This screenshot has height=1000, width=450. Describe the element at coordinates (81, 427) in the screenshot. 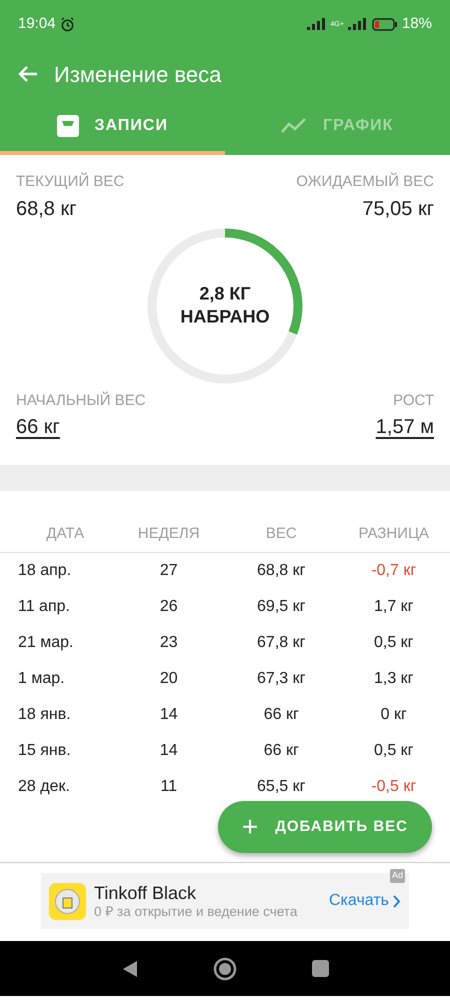

I see `start-weight-link: 66 кг` at that location.